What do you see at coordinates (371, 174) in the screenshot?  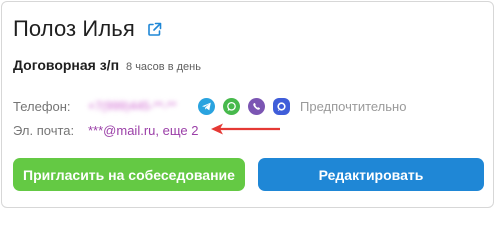 I see `edit-button: Редактировать` at bounding box center [371, 174].